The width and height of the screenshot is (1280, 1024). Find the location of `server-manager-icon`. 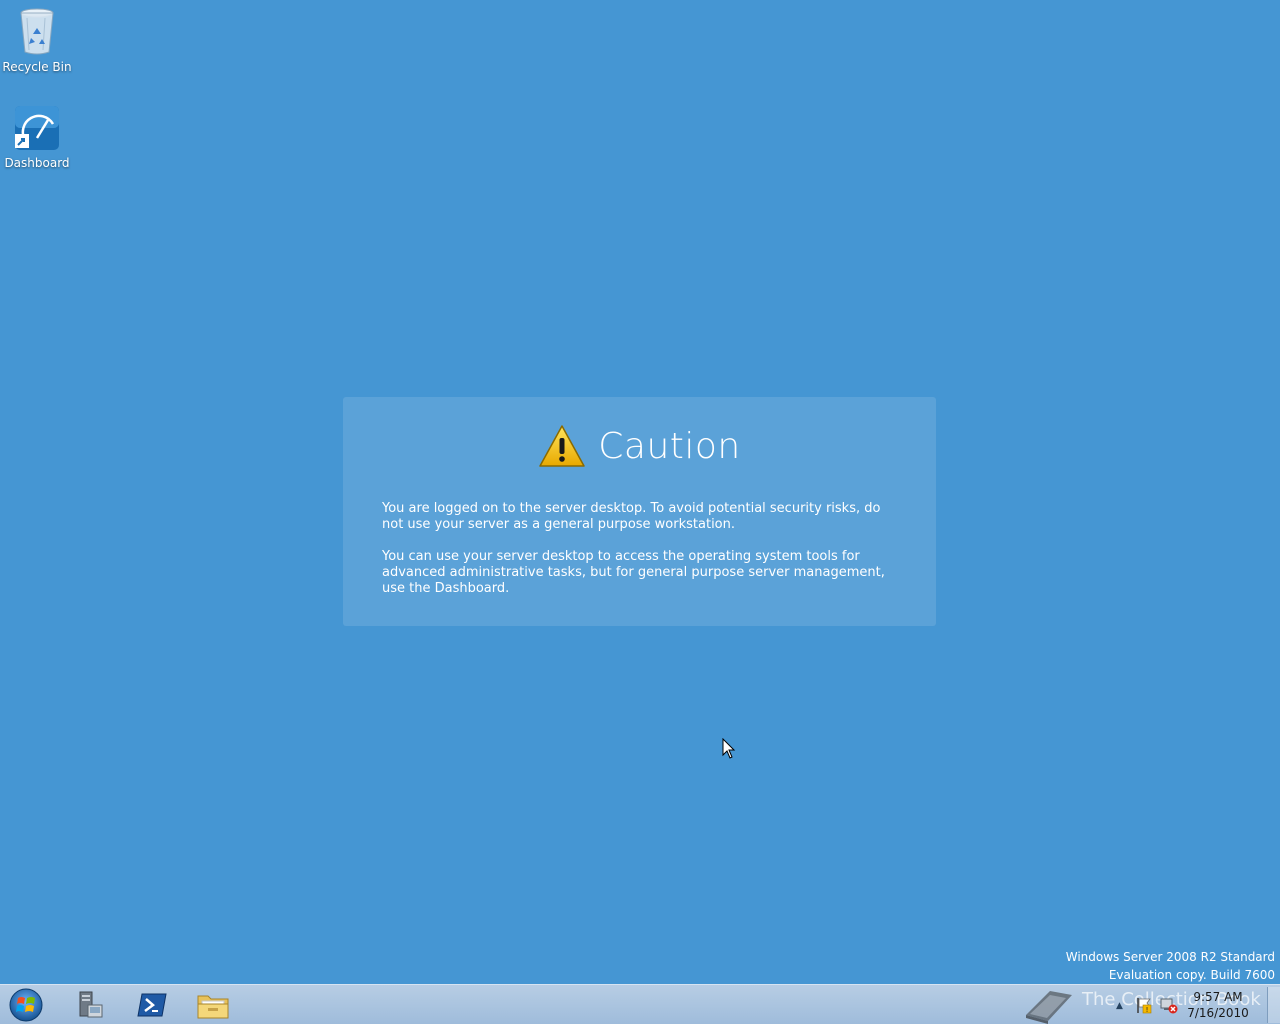

server-manager-icon is located at coordinates (91, 1004).